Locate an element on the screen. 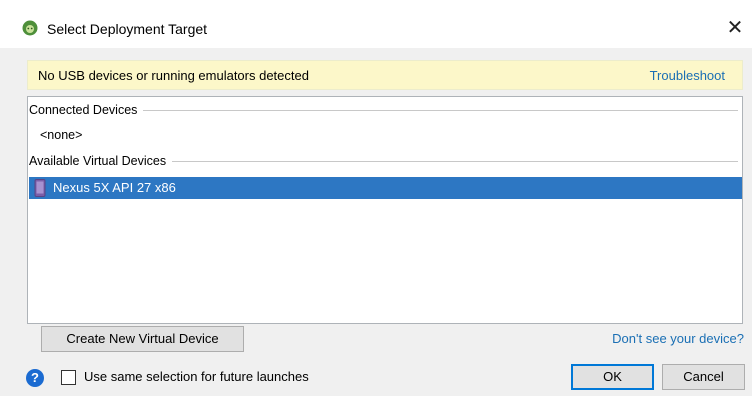 The width and height of the screenshot is (752, 396). dialog-title: Select Deployment Target is located at coordinates (127, 29).